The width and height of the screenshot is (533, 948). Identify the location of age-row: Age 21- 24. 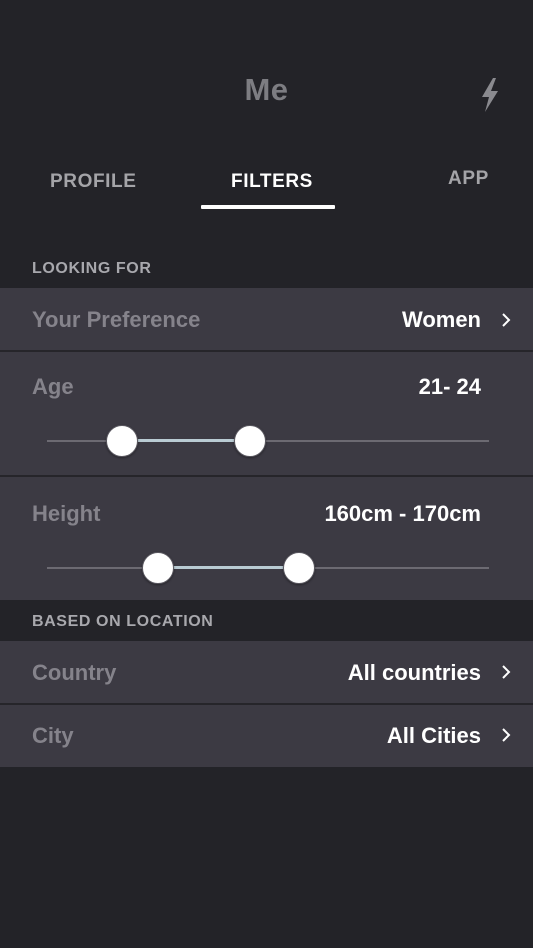
(266, 413).